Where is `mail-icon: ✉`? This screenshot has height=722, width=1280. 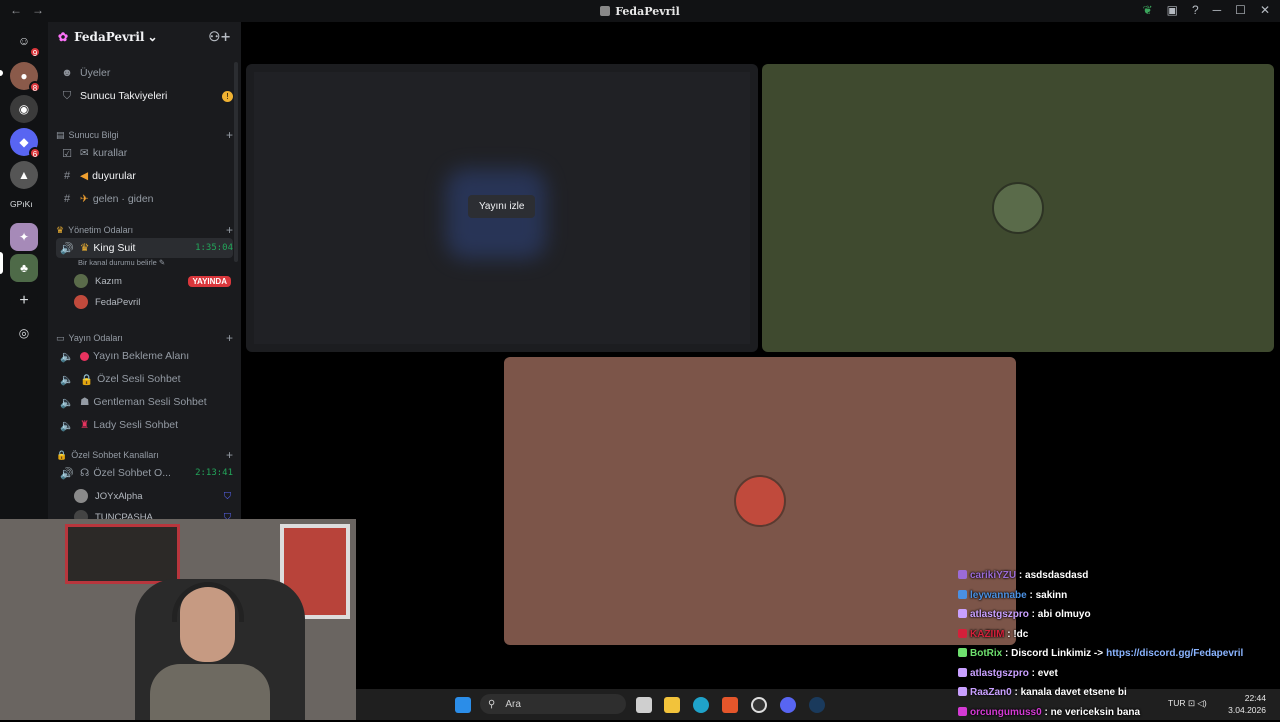 mail-icon: ✉ is located at coordinates (84, 153).